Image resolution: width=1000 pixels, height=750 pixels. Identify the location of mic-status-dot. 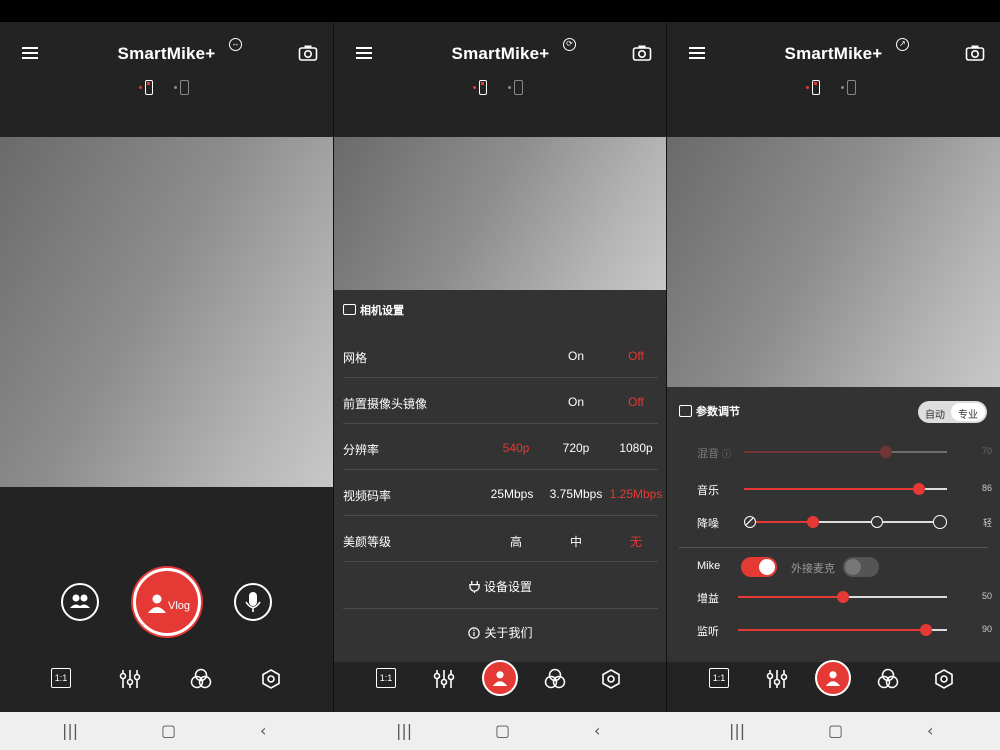
(807, 87).